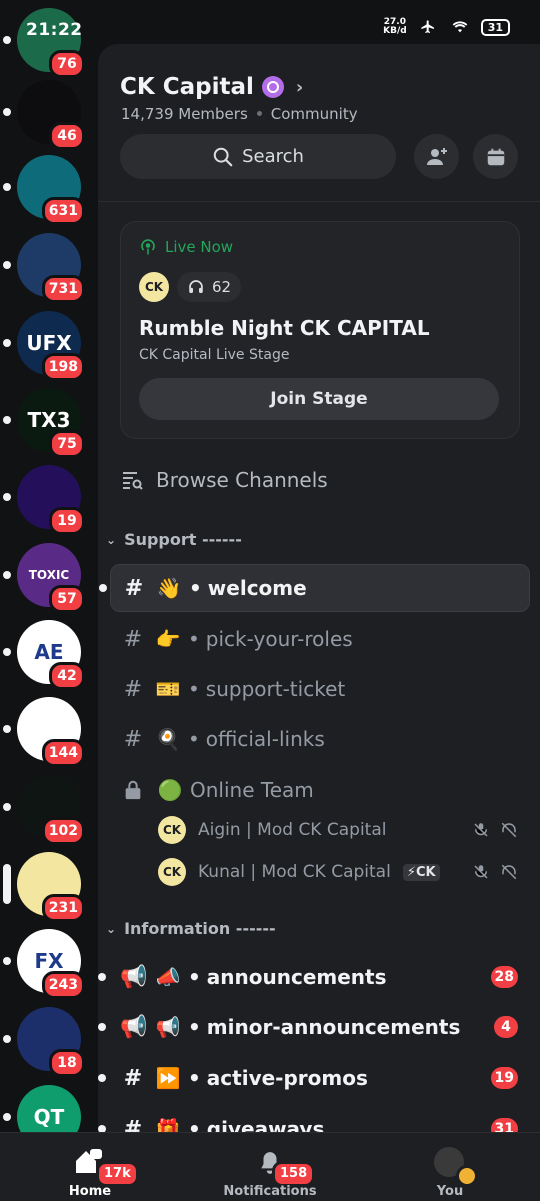 This screenshot has width=540, height=1201. Describe the element at coordinates (44, 268) in the screenshot. I see `server-icon: 731` at that location.